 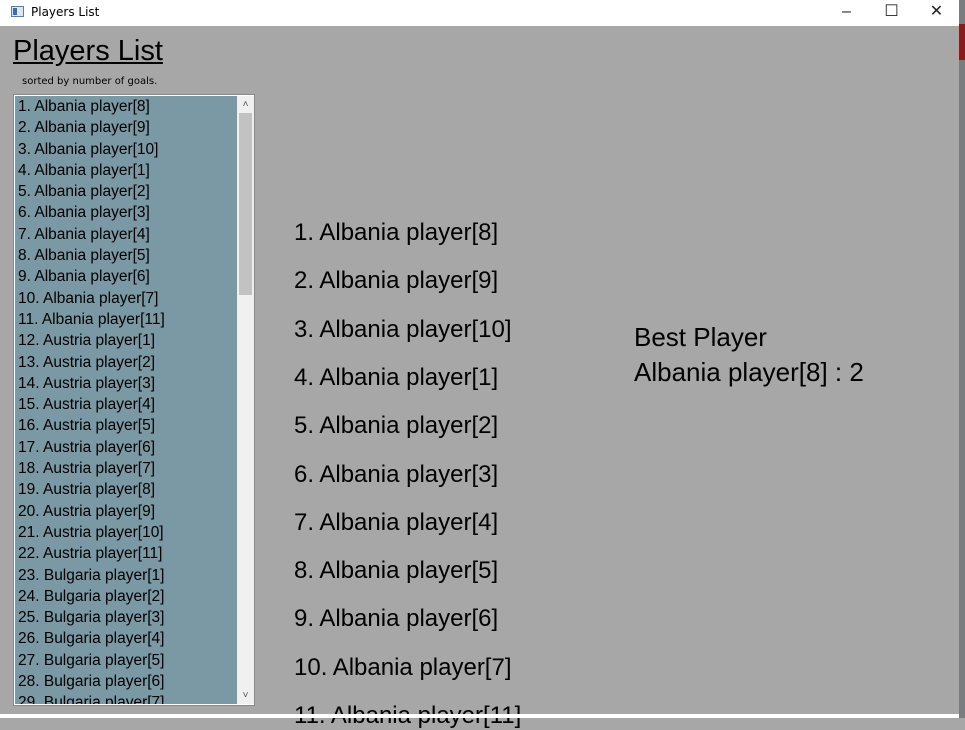 I want to click on listbox-item: 7. Albania player[4], so click(x=126, y=234).